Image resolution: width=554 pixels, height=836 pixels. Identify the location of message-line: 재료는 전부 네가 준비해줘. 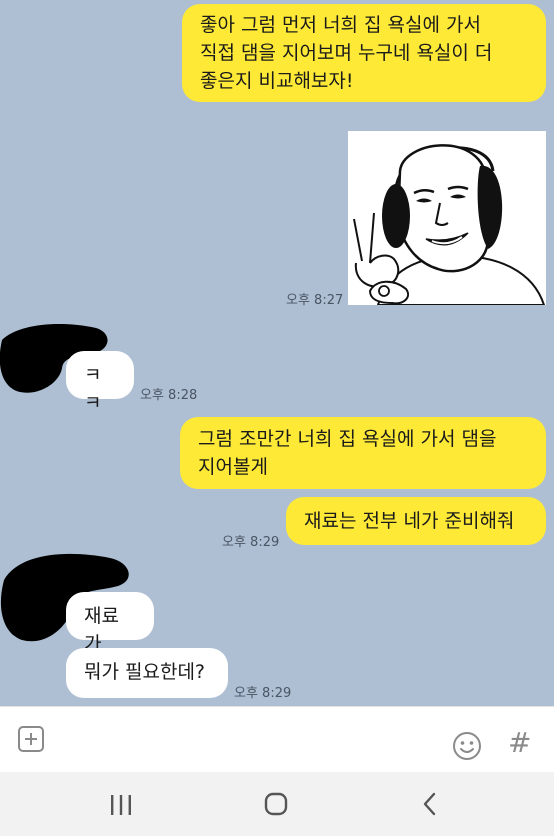
(409, 521).